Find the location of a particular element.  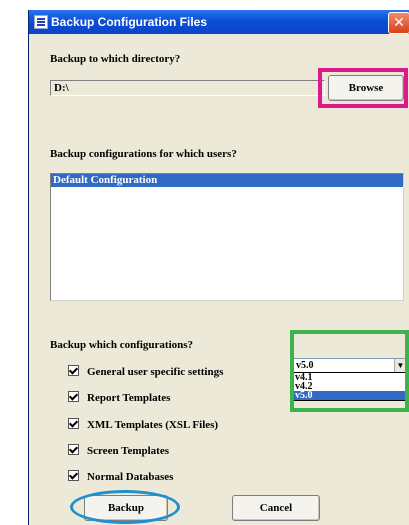

checkbox-xml-templates: XML Templates (XSL Files) is located at coordinates (143, 424).